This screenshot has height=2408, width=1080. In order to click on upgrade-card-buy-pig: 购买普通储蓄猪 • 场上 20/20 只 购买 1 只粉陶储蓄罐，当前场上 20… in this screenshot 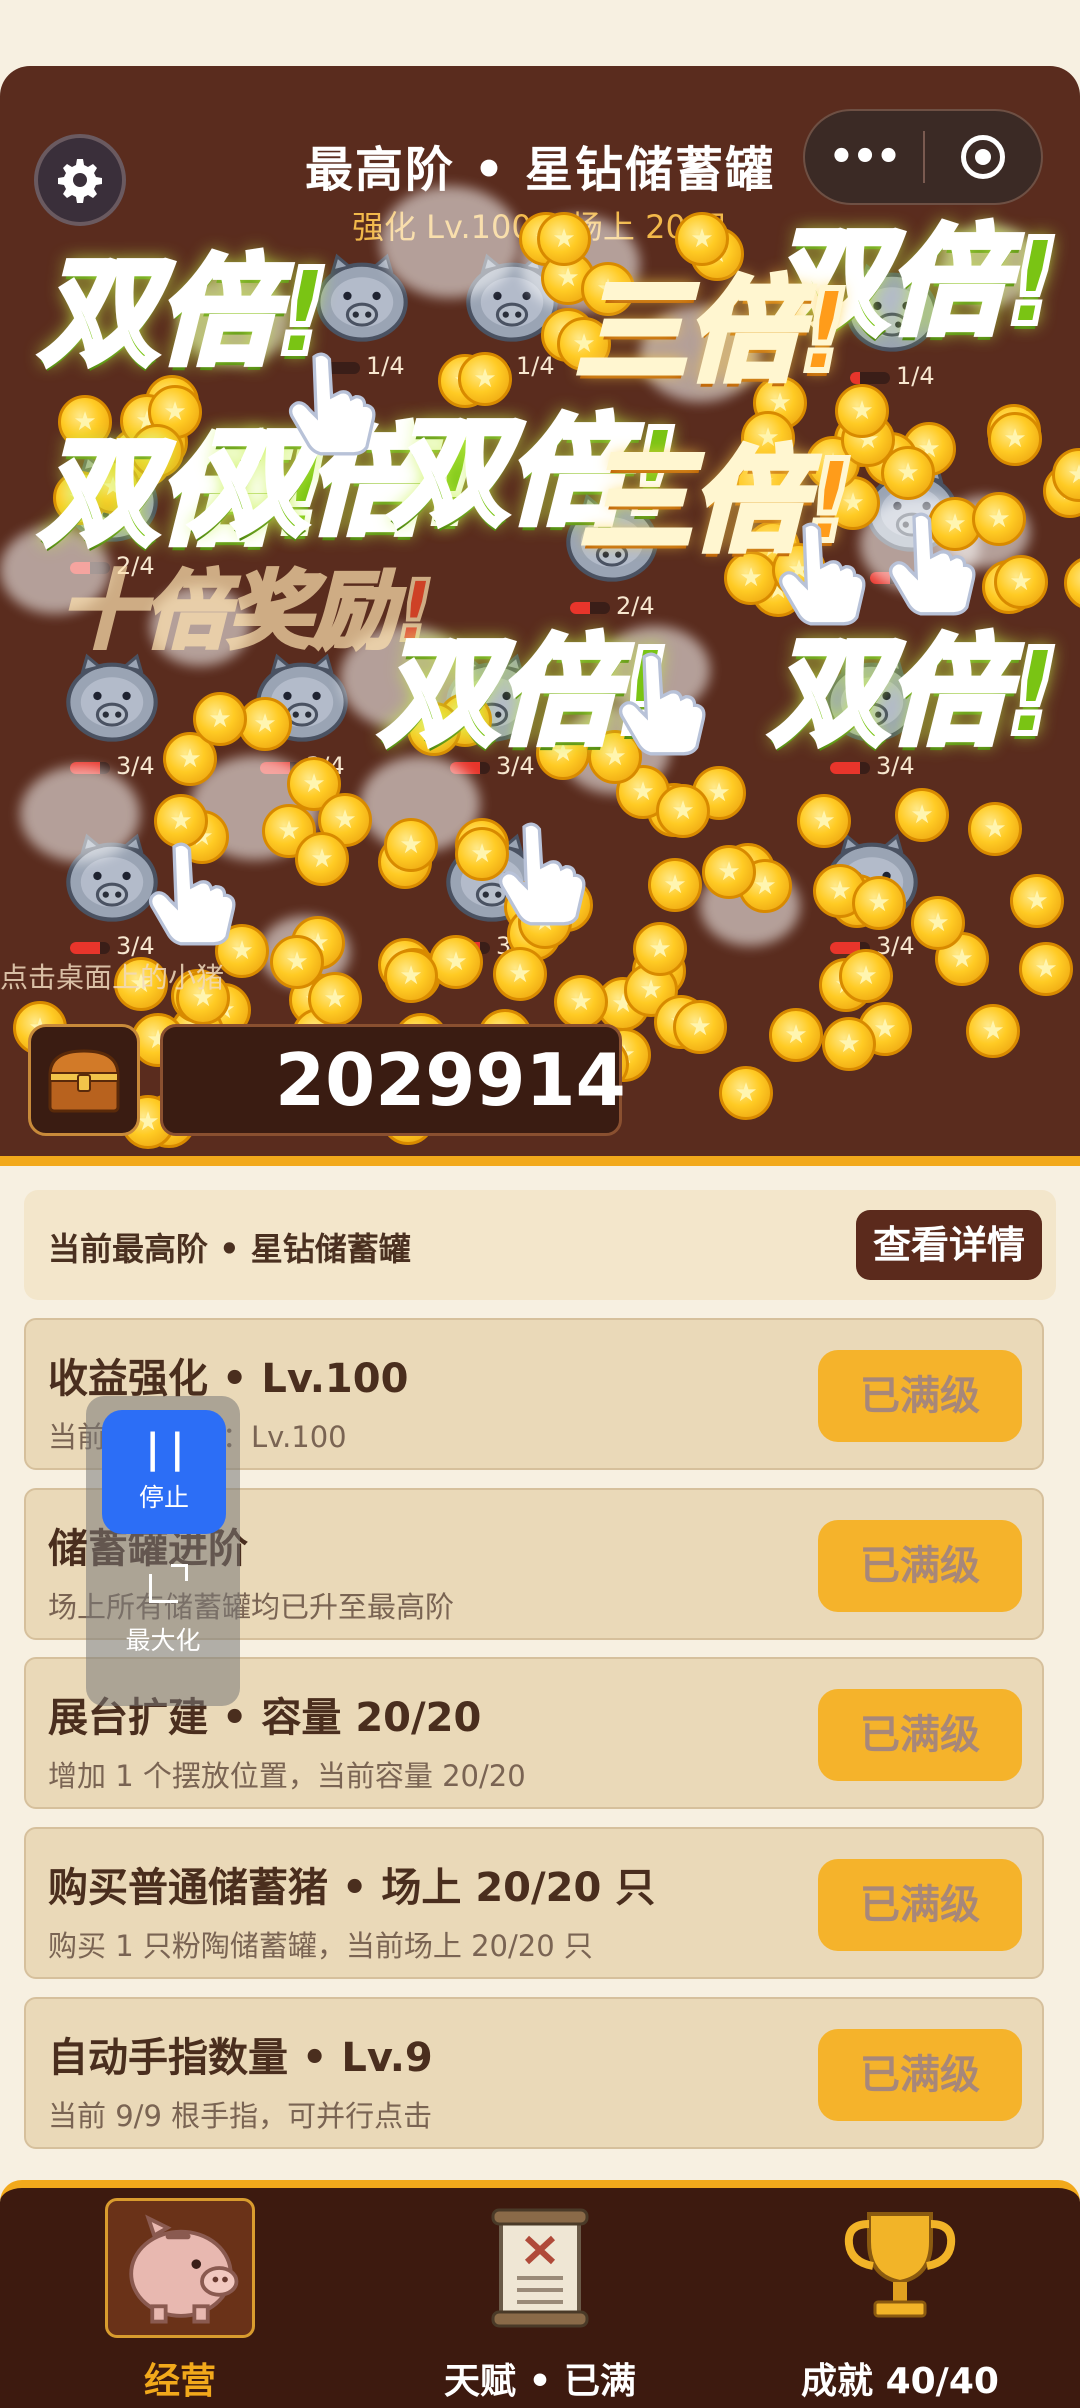, I will do `click(534, 1903)`.